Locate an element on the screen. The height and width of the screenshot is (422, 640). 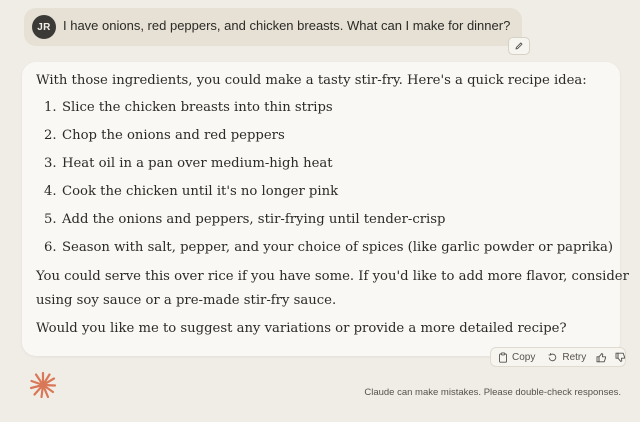
copy-label: Copy is located at coordinates (524, 357).